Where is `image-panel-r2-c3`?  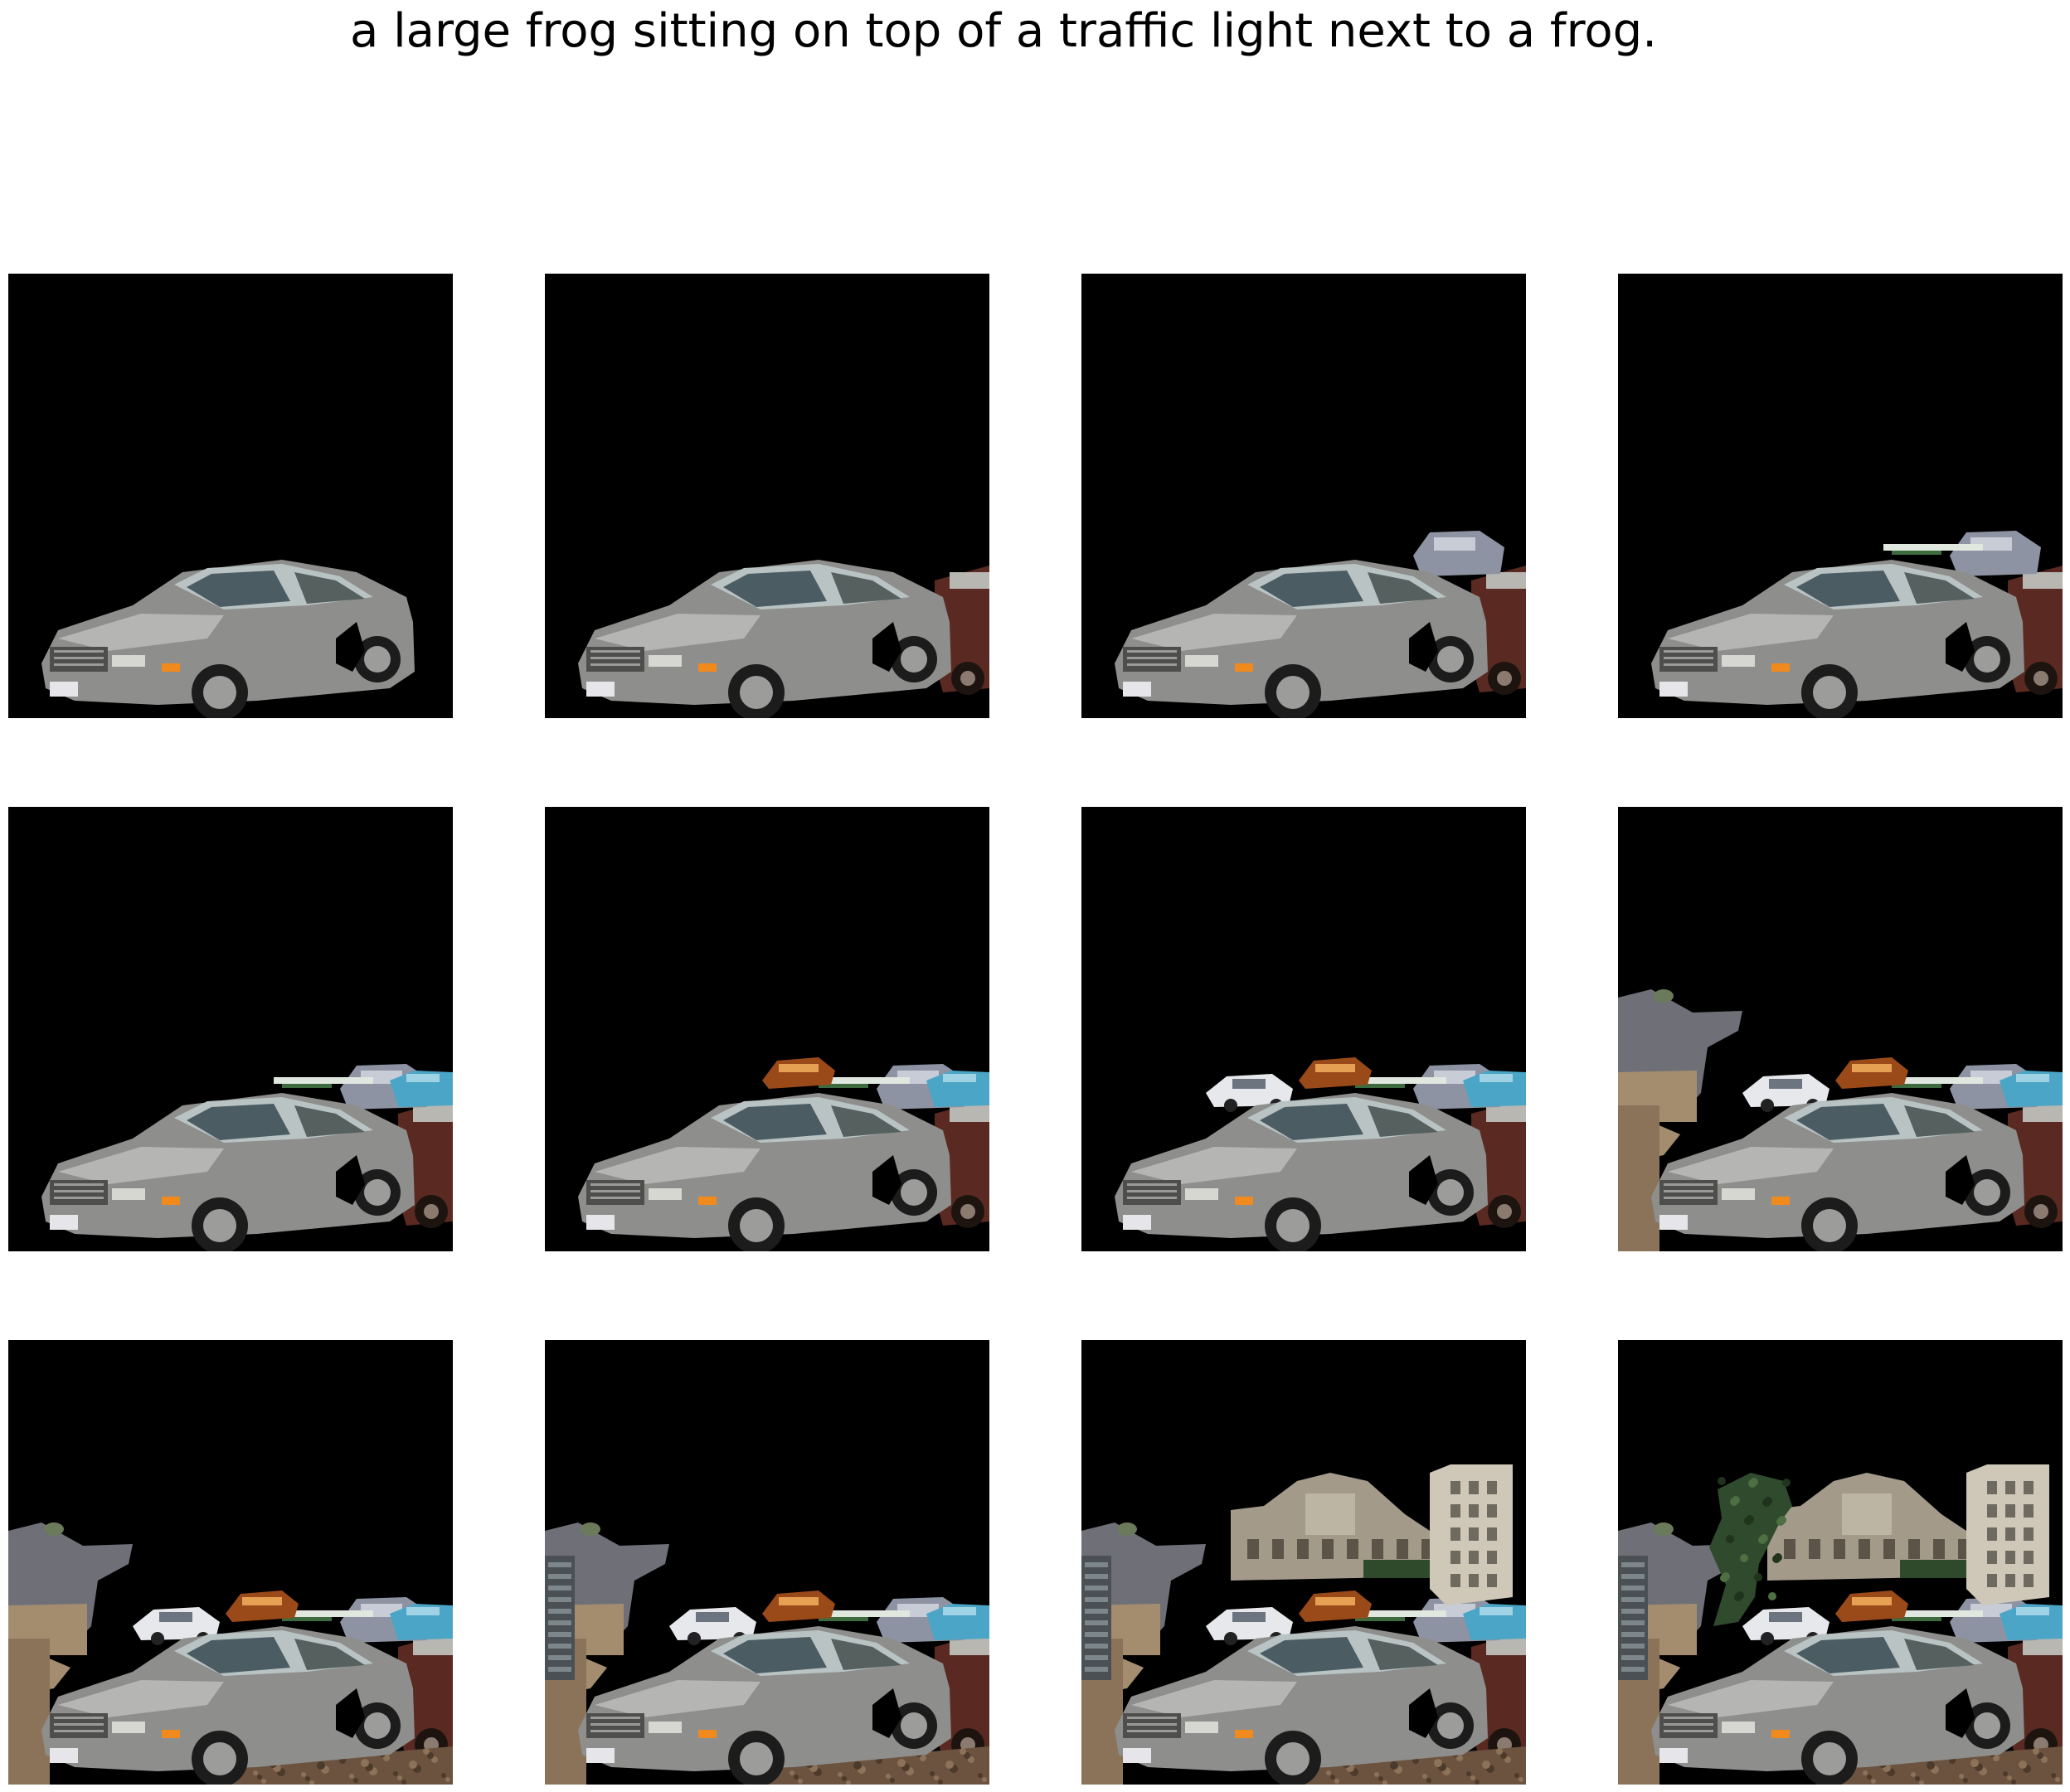 image-panel-r2-c3 is located at coordinates (1303, 1029).